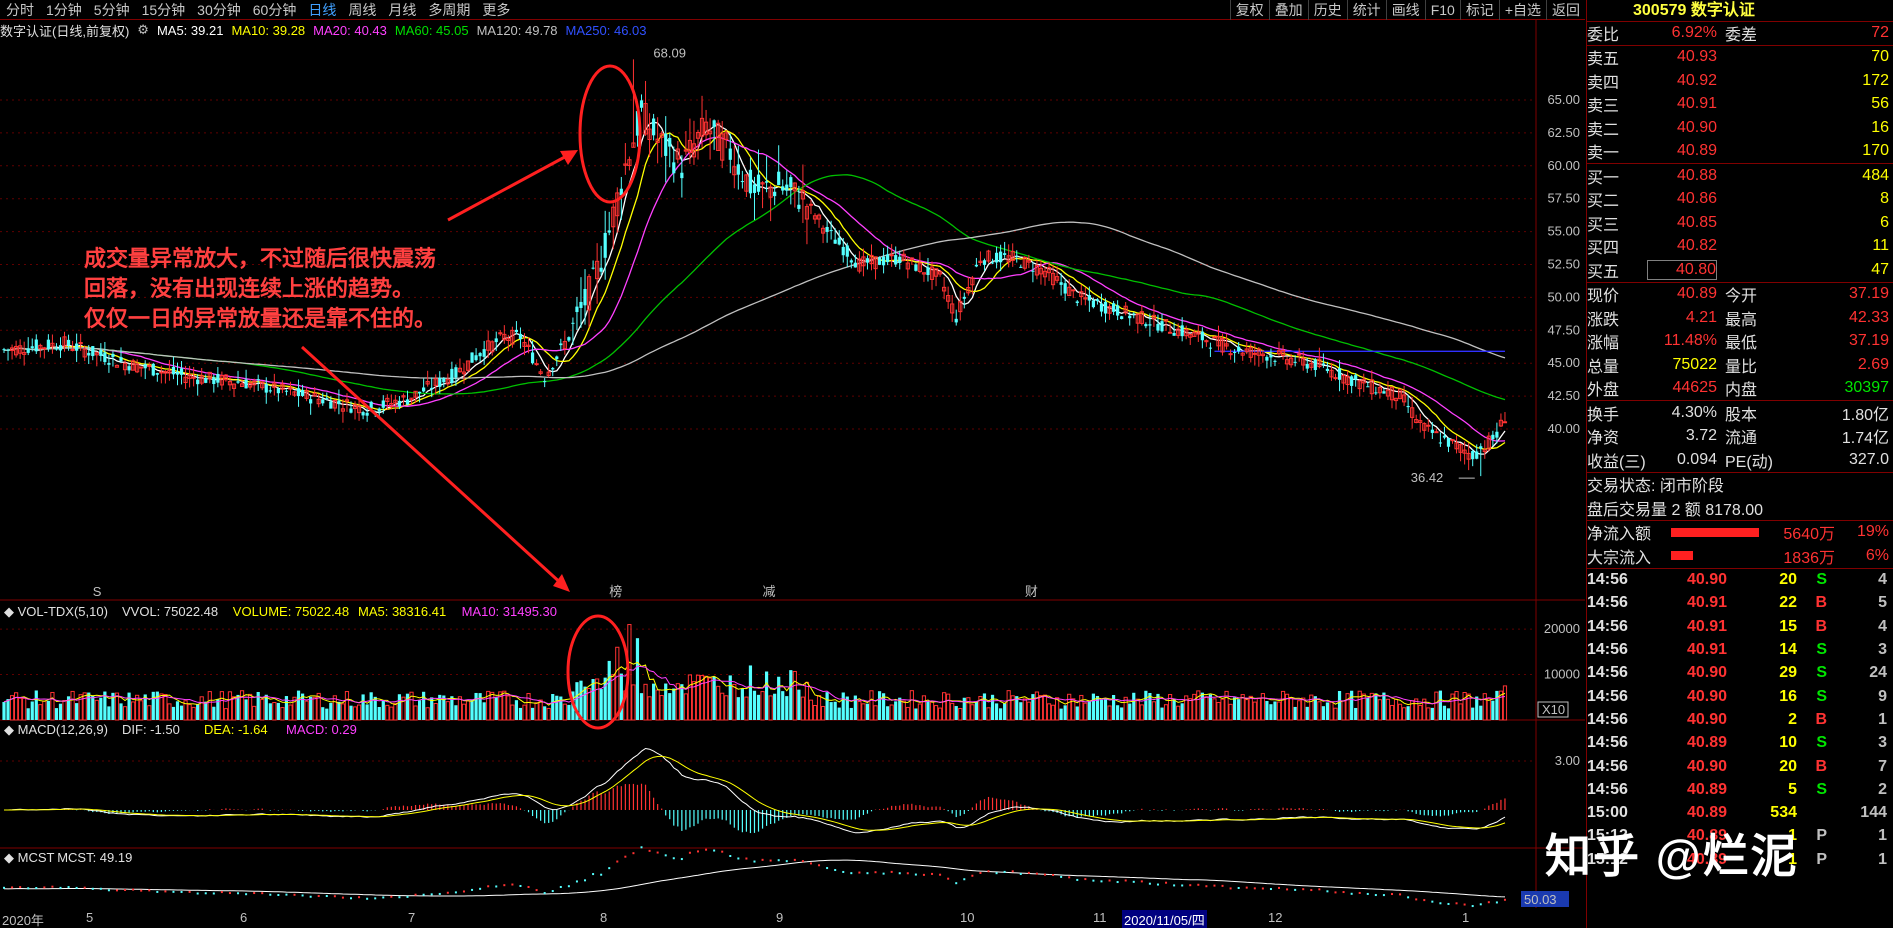 The height and width of the screenshot is (928, 1893). What do you see at coordinates (1821, 859) in the screenshot?
I see `tick-direction: P` at bounding box center [1821, 859].